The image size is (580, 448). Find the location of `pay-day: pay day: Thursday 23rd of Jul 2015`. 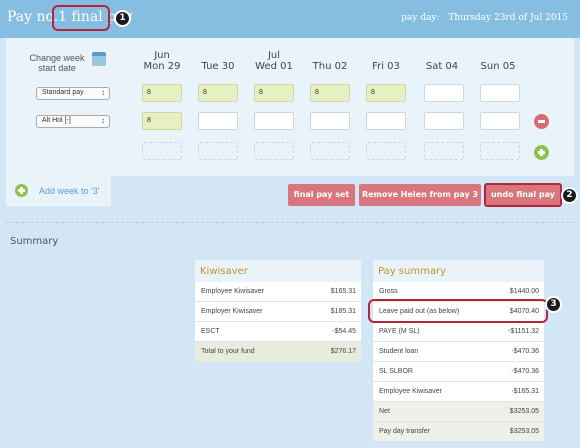

pay-day: pay day: Thursday 23rd of Jul 2015 is located at coordinates (484, 18).